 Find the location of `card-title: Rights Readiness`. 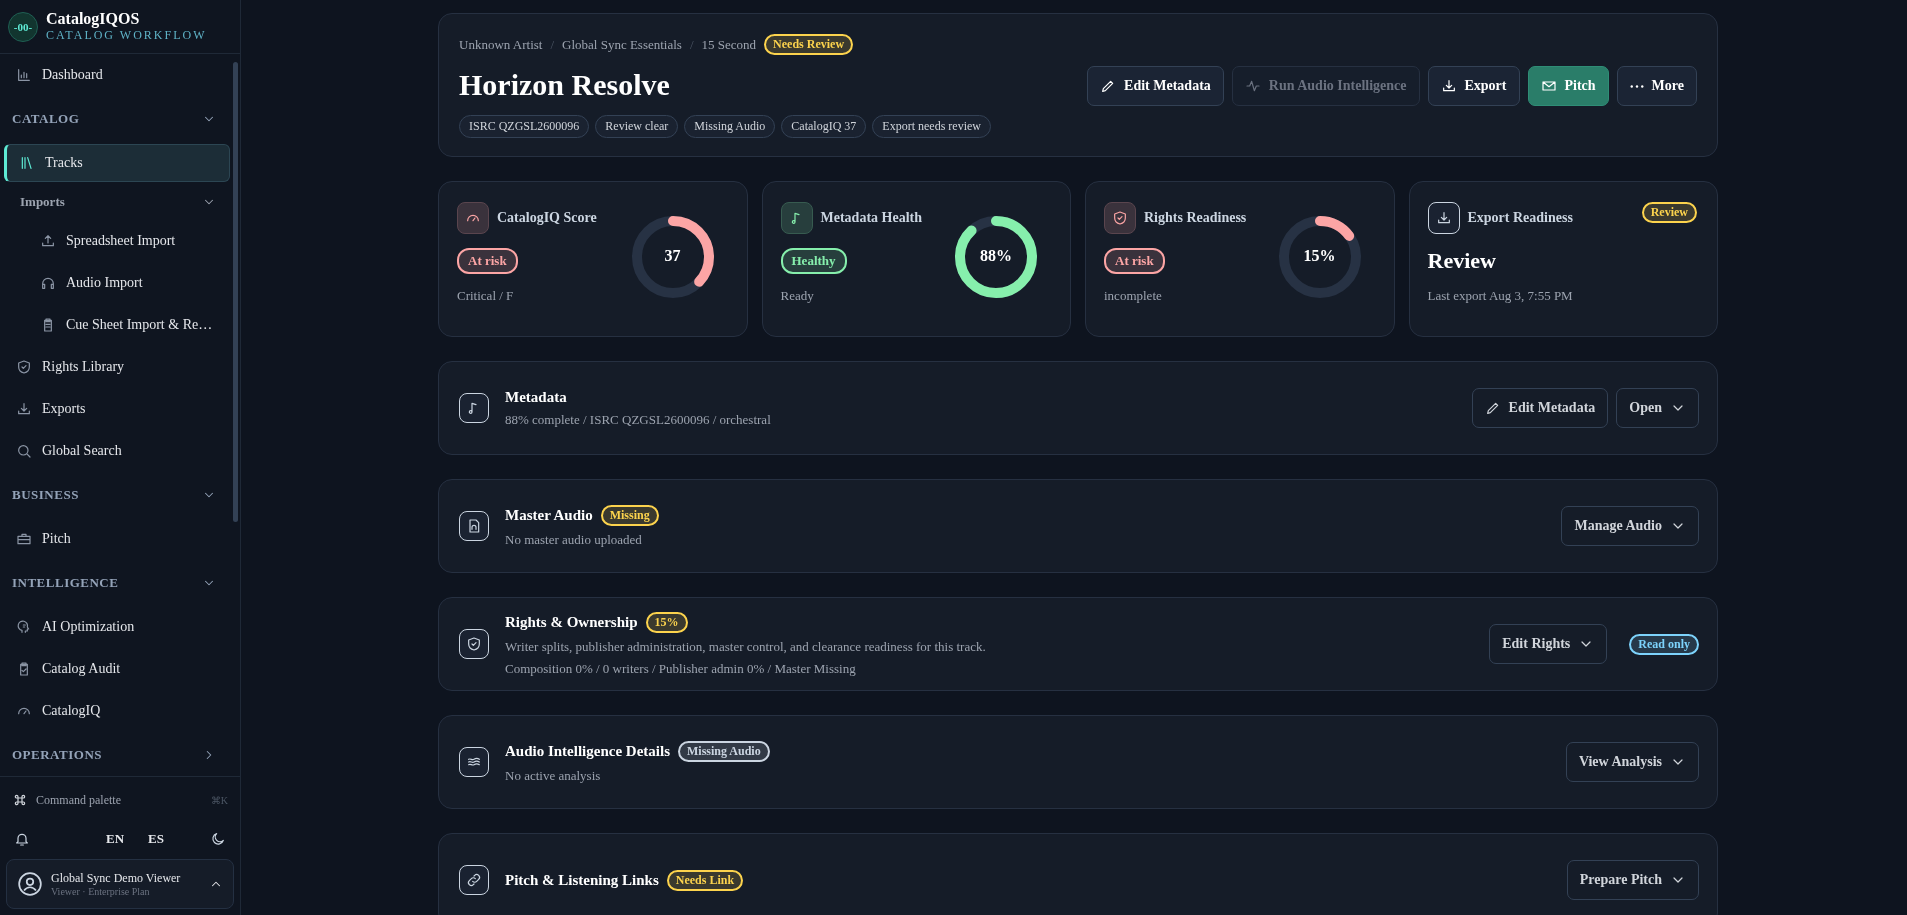

card-title: Rights Readiness is located at coordinates (1195, 218).